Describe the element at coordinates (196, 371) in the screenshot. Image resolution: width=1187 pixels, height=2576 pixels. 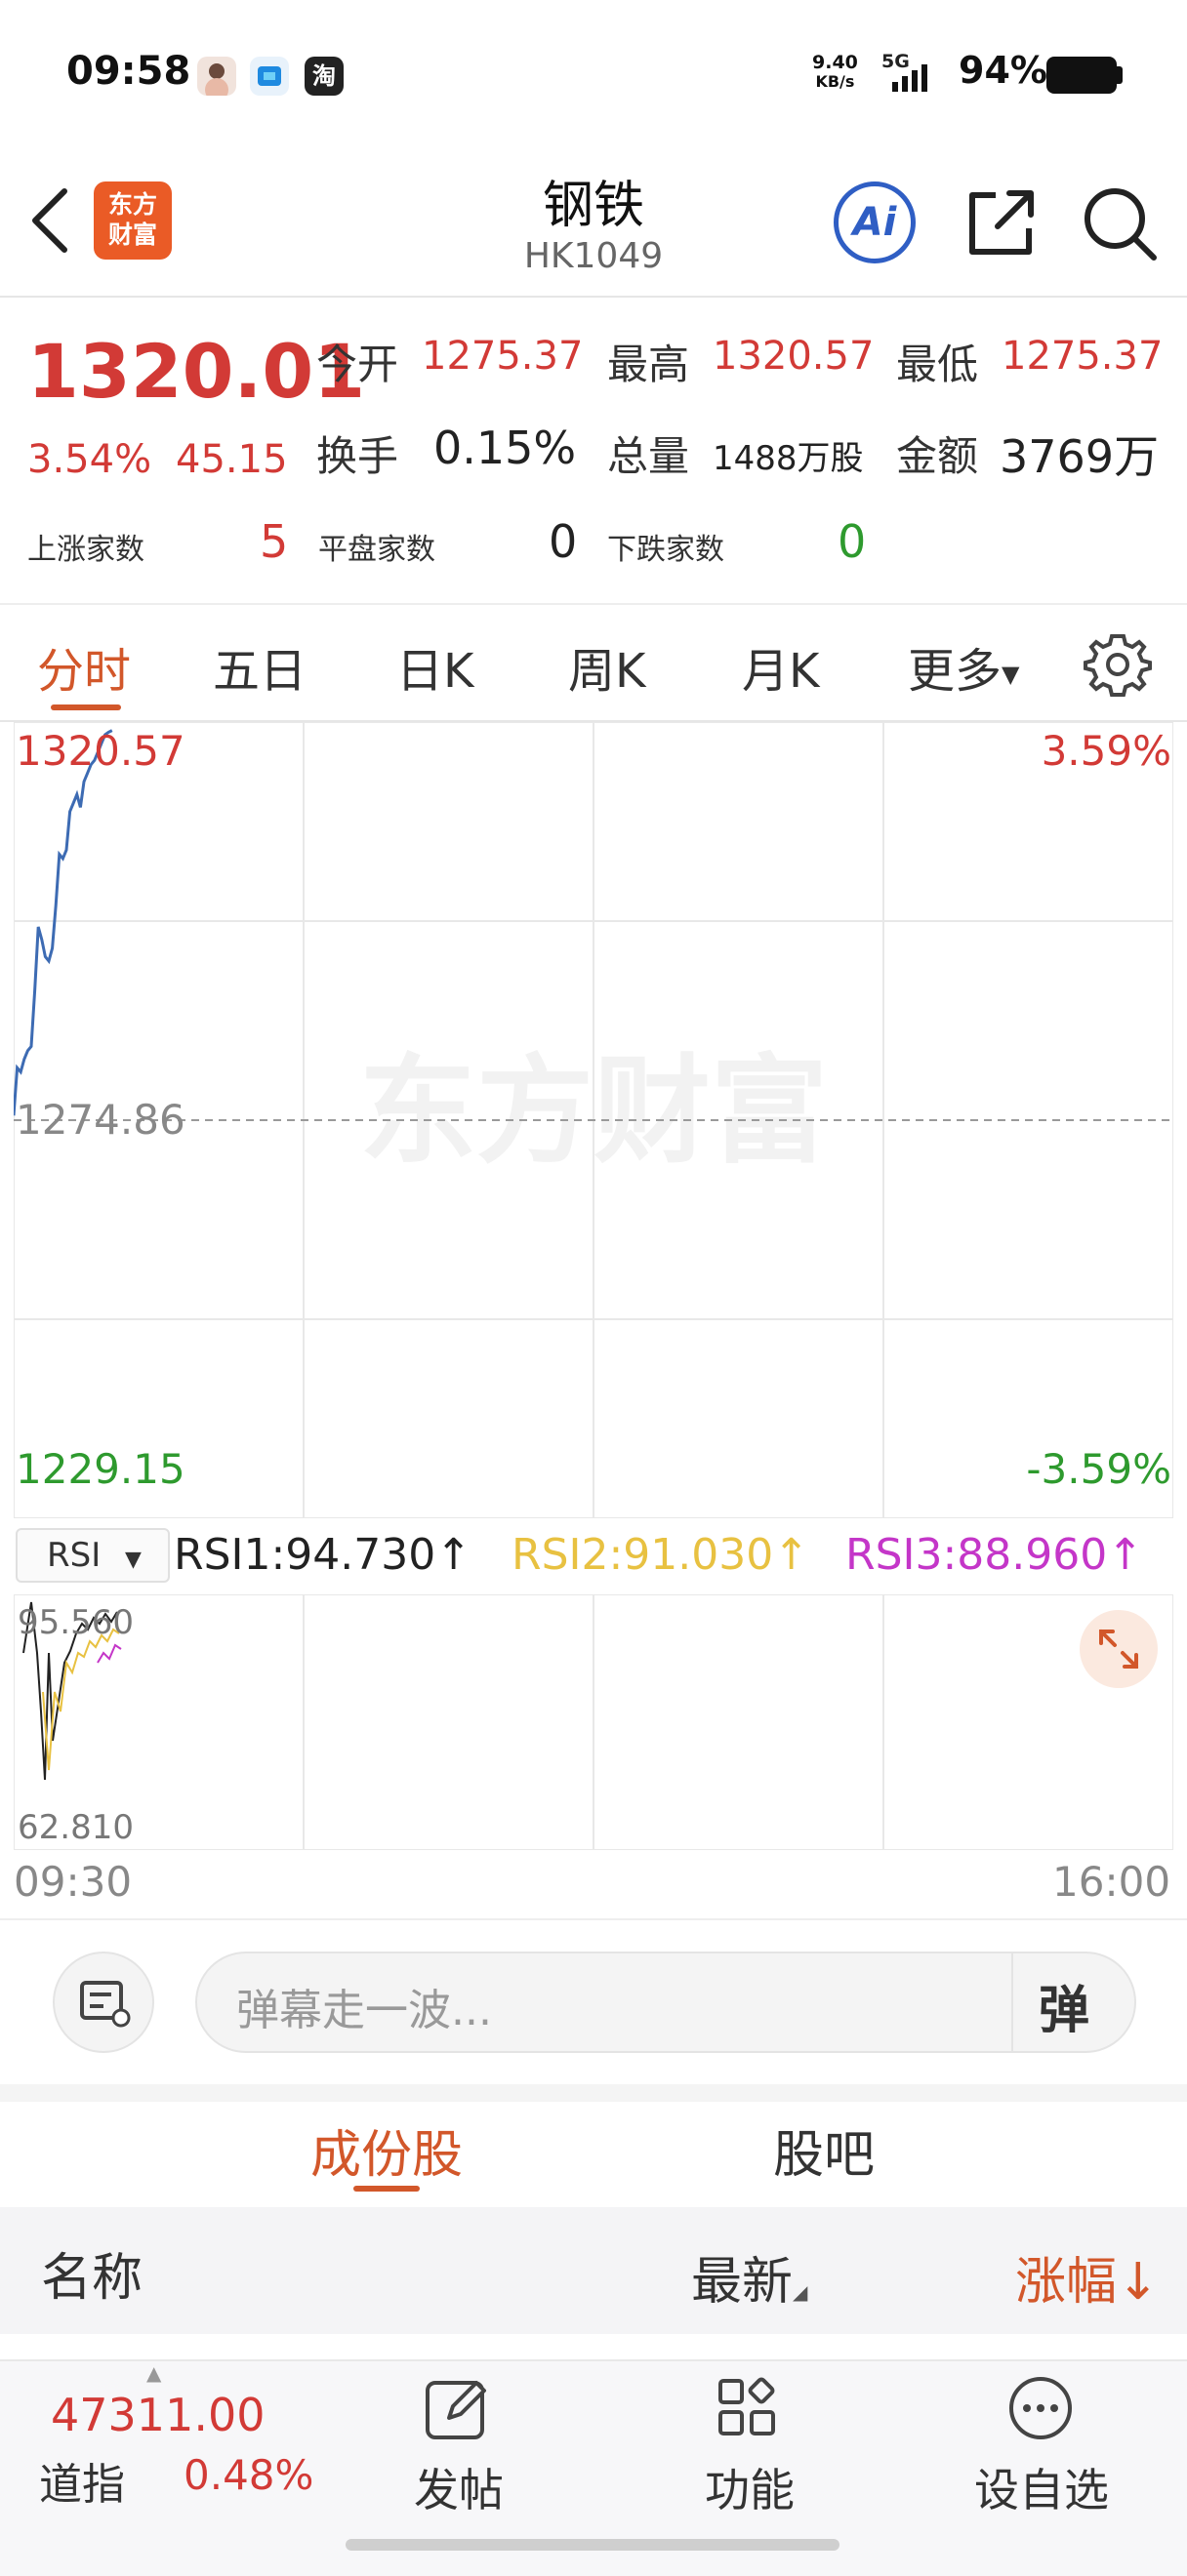
I see `current-price: 1320.01` at that location.